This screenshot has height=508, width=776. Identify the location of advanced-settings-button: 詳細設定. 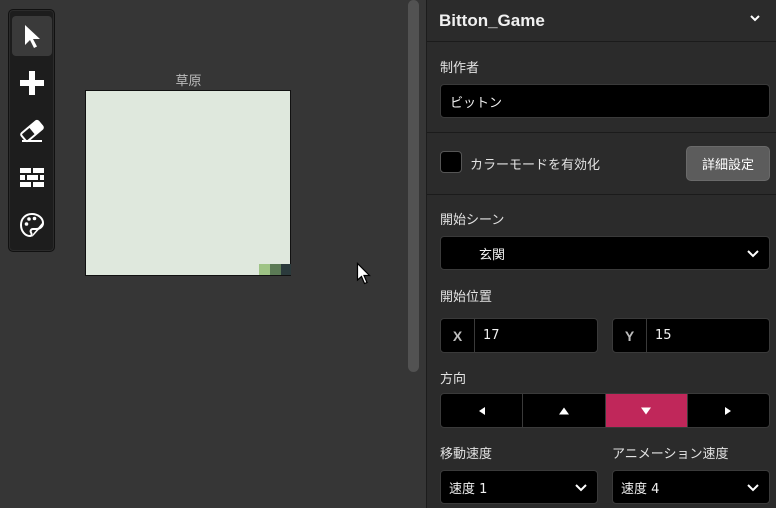
(728, 163).